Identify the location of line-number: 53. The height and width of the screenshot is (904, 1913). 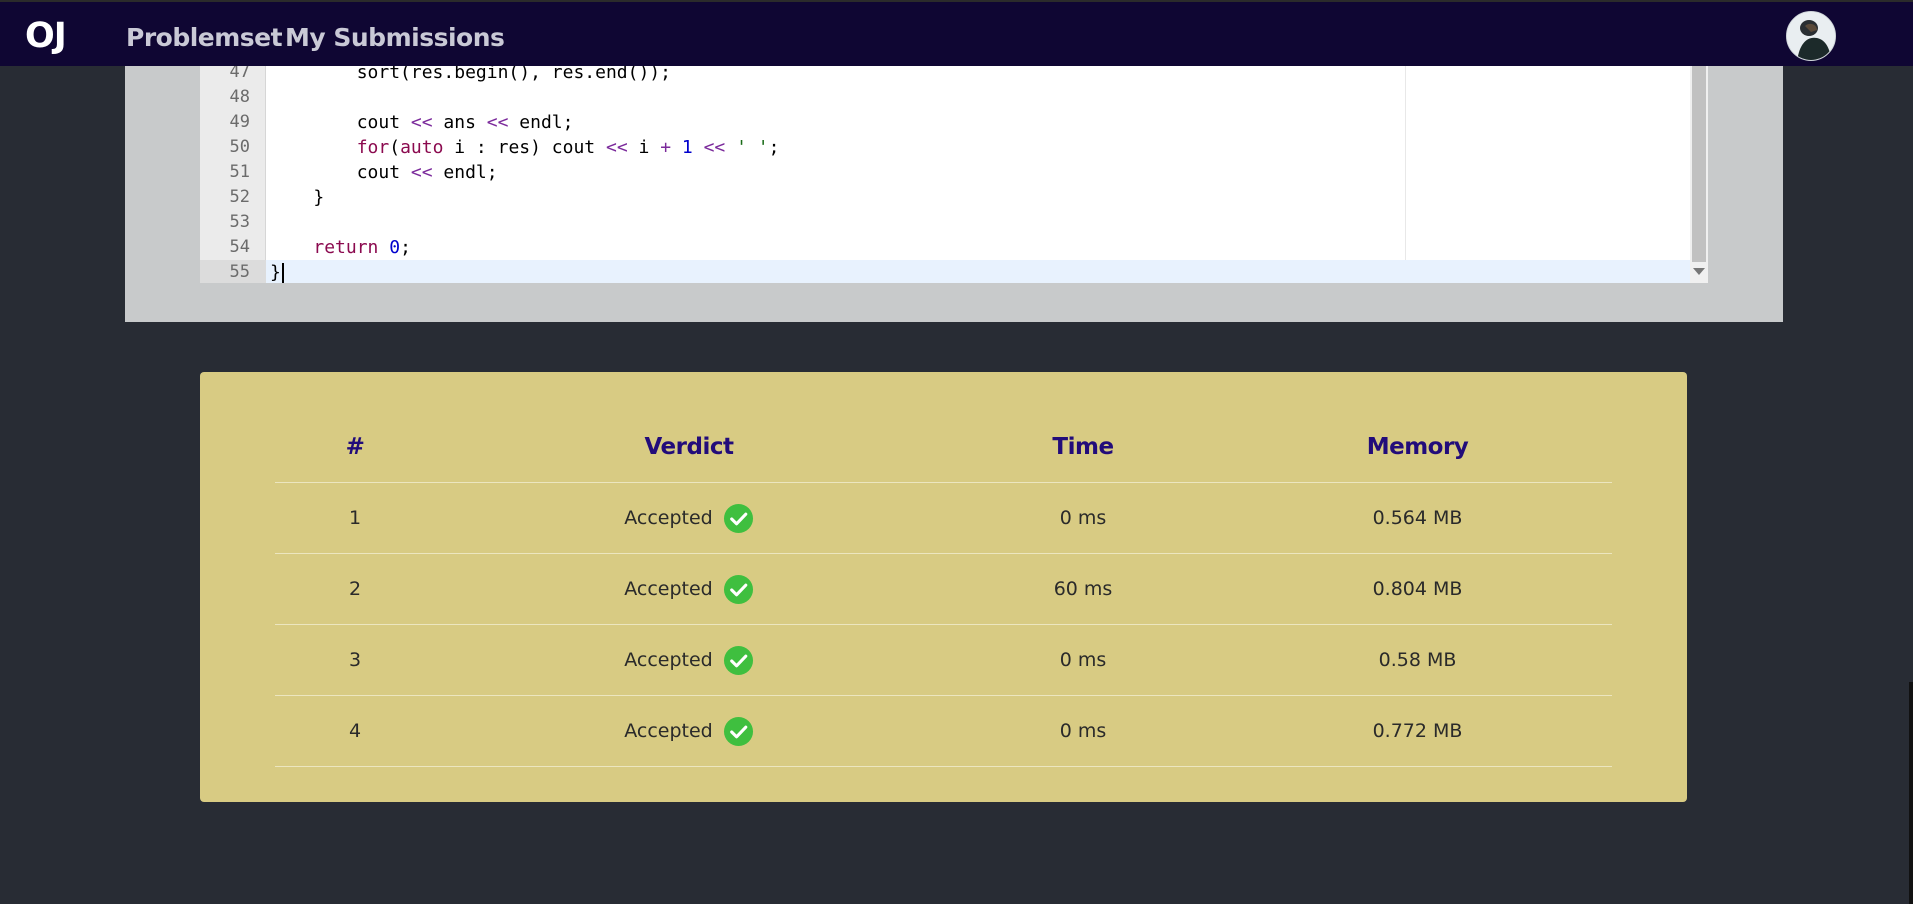
(239, 222).